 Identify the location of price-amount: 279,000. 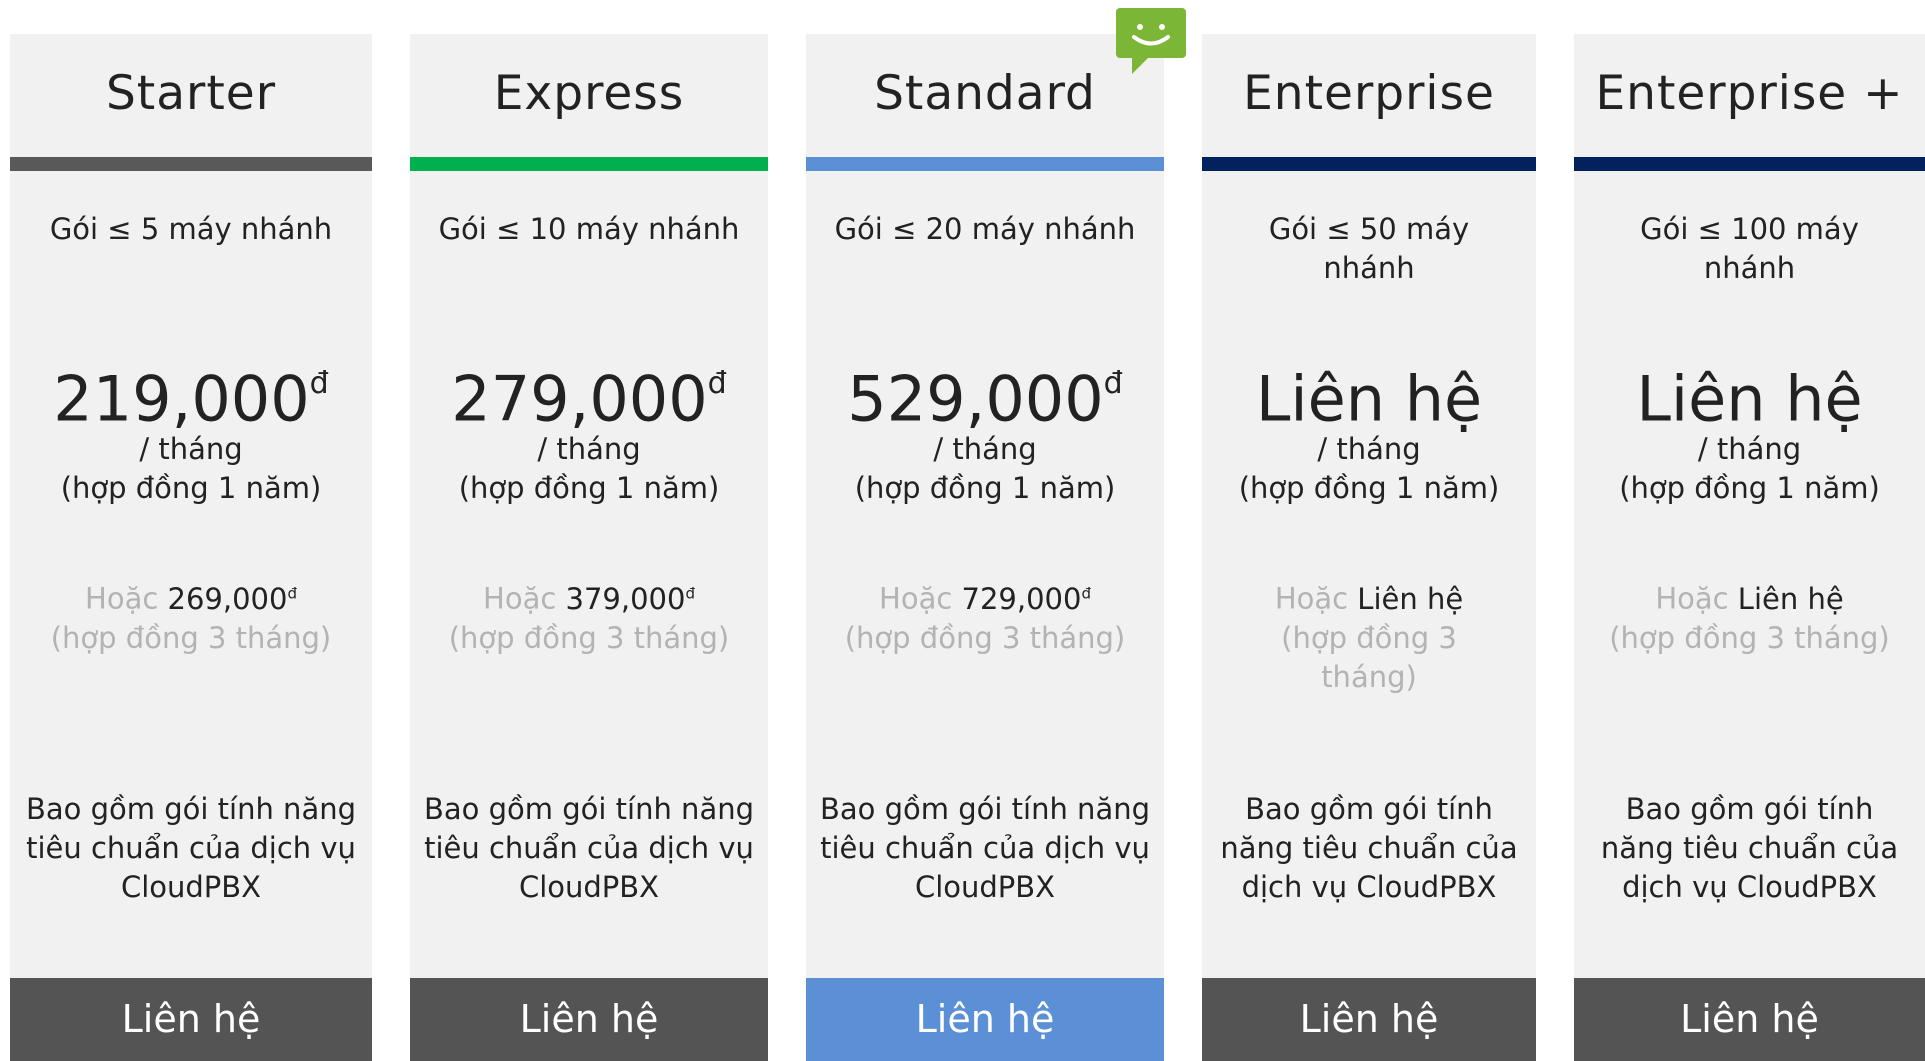
(579, 399).